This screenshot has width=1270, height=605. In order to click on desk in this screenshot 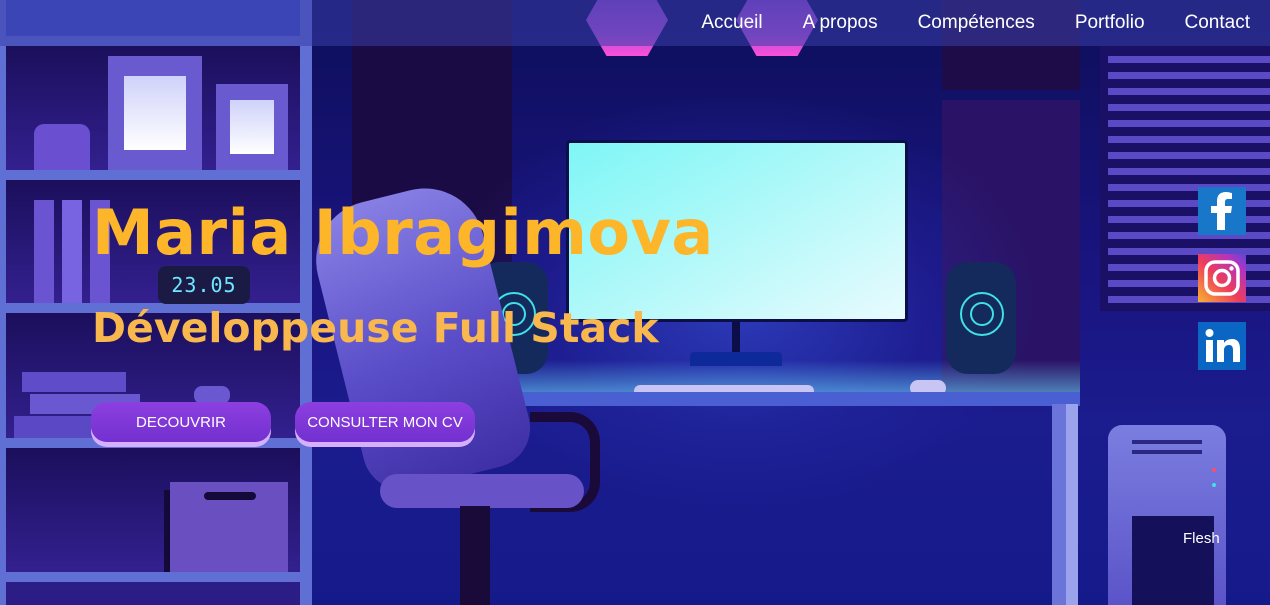, I will do `click(775, 399)`.